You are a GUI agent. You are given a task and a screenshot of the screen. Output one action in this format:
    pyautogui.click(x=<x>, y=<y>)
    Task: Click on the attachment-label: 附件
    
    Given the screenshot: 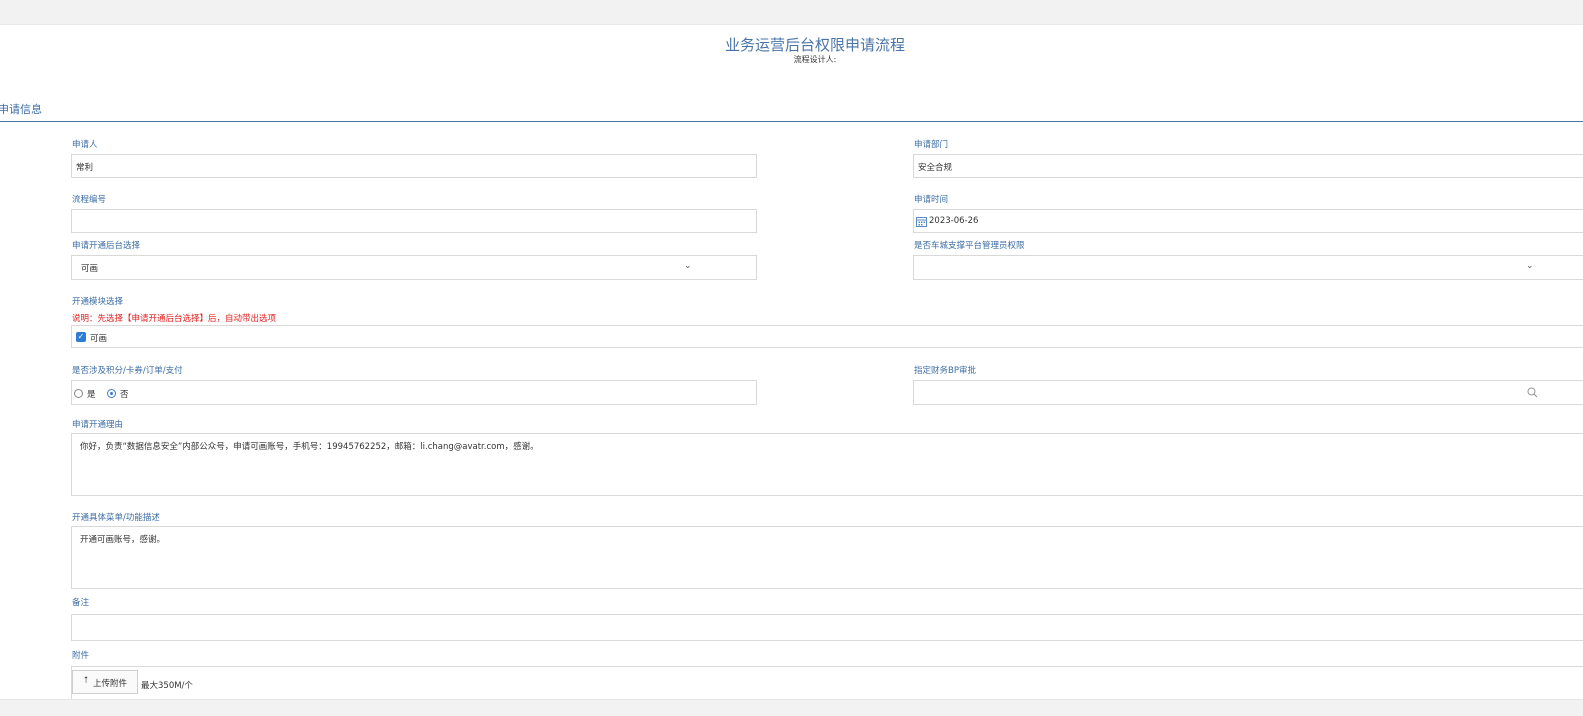 What is the action you would take?
    pyautogui.click(x=81, y=656)
    